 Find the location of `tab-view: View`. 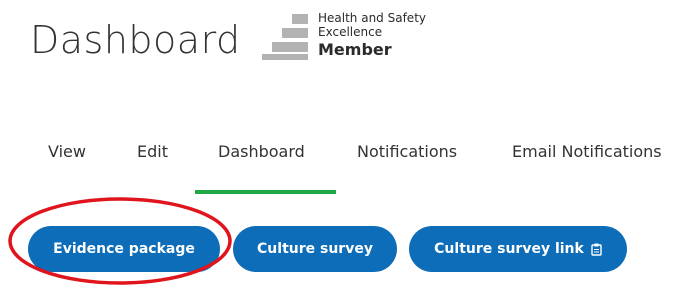

tab-view: View is located at coordinates (67, 151).